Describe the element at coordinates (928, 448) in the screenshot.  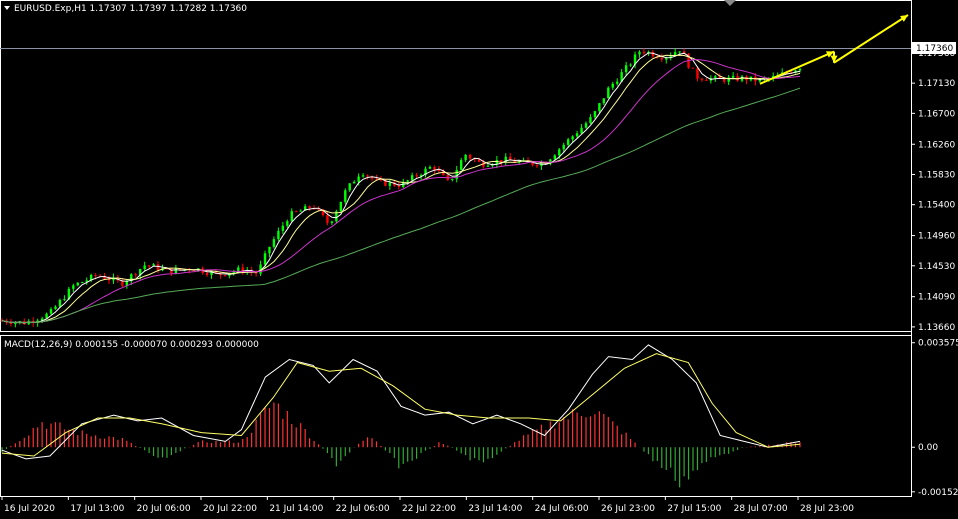
I see `macd-tick-label: 0.00` at that location.